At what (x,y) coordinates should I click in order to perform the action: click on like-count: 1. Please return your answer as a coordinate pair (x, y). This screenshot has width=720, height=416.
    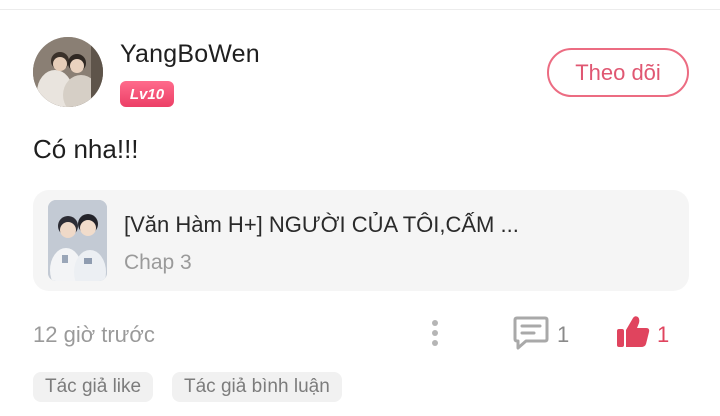
    Looking at the image, I should click on (663, 334).